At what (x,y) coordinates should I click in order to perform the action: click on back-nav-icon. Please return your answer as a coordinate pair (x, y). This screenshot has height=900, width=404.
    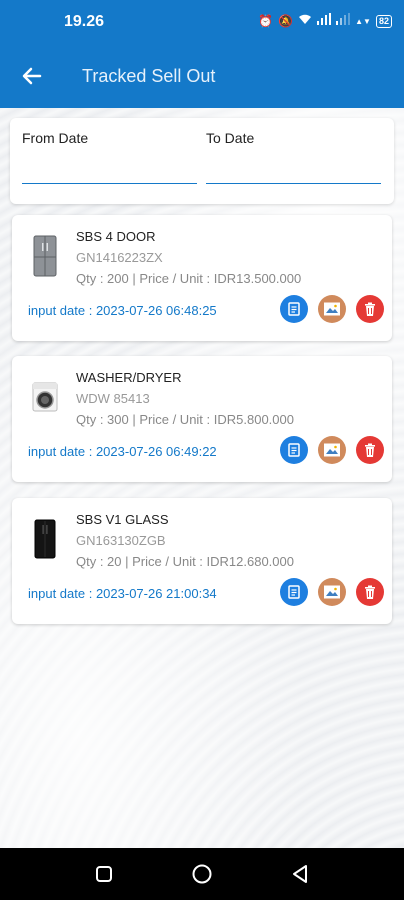
    Looking at the image, I should click on (300, 874).